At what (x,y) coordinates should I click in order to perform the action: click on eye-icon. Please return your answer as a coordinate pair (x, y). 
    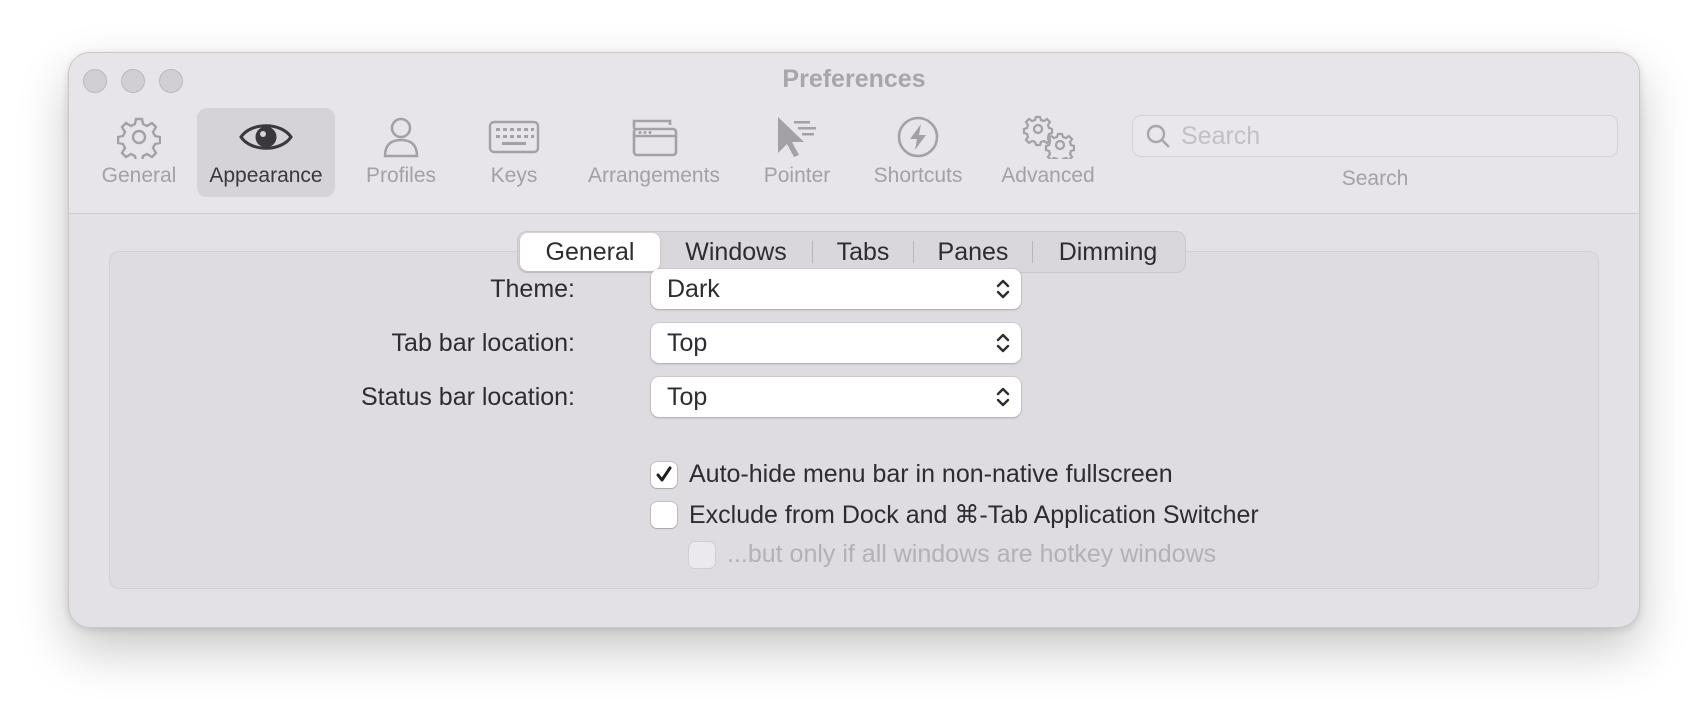
    Looking at the image, I should click on (266, 137).